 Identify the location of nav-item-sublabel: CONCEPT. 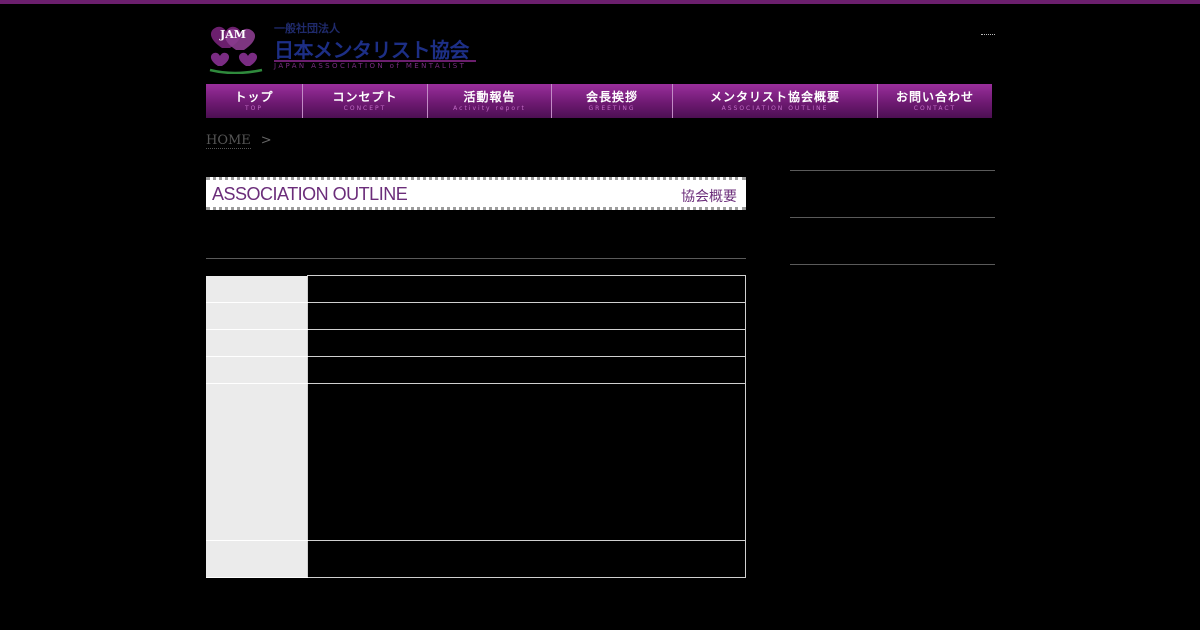
(365, 108).